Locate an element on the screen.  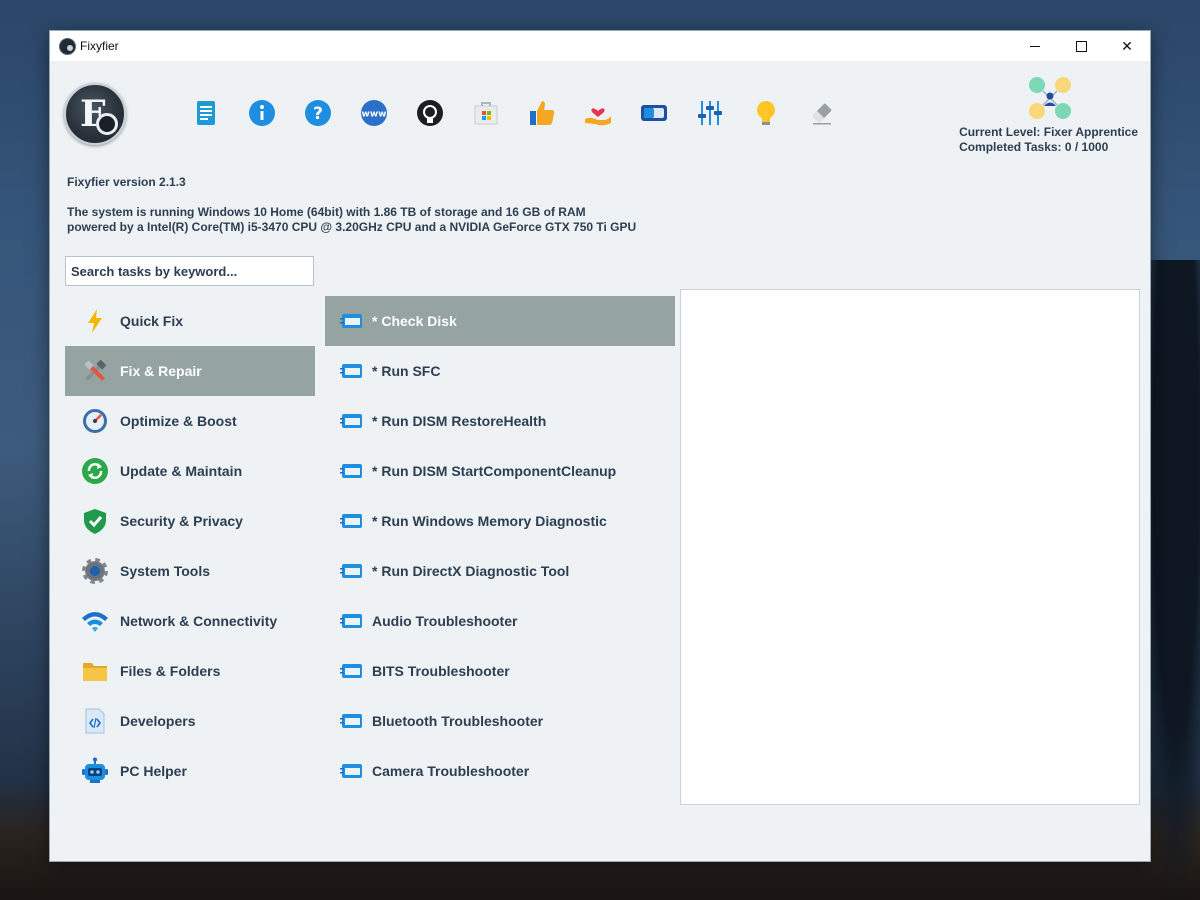
toggle-view-button is located at coordinates (654, 113).